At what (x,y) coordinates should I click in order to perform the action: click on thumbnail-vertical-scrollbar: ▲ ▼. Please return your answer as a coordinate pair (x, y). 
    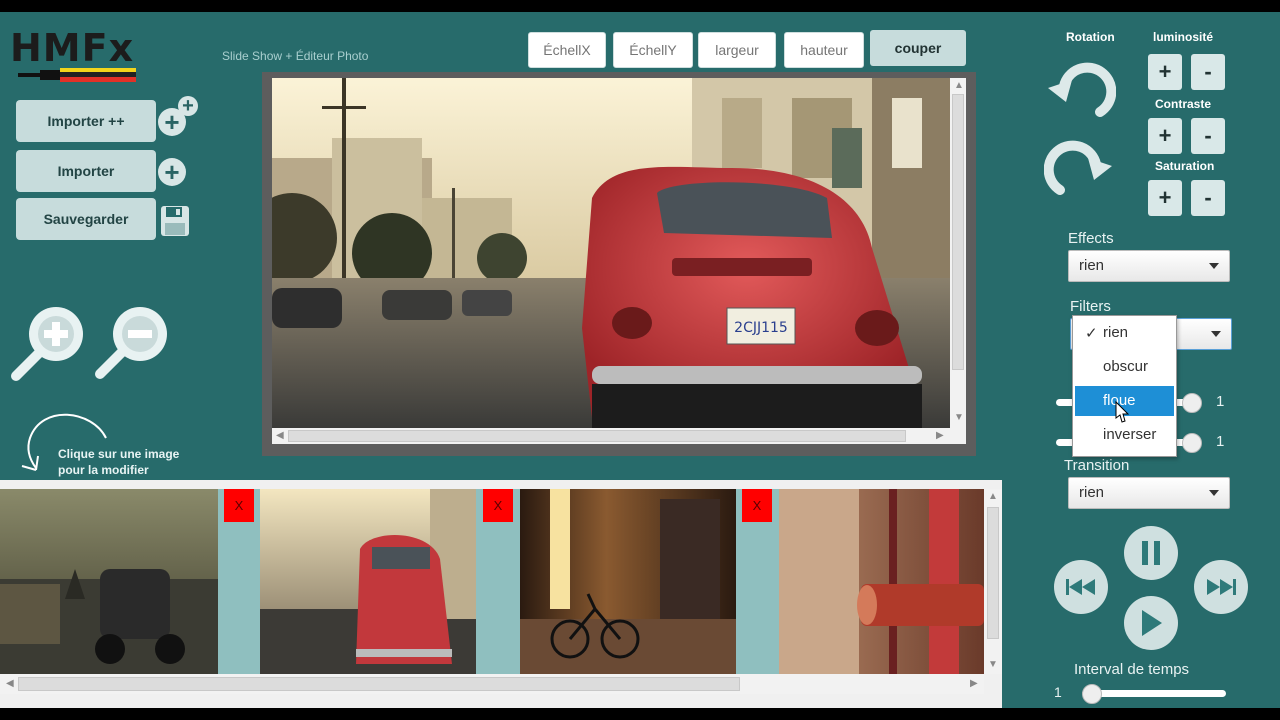
    Looking at the image, I should click on (993, 581).